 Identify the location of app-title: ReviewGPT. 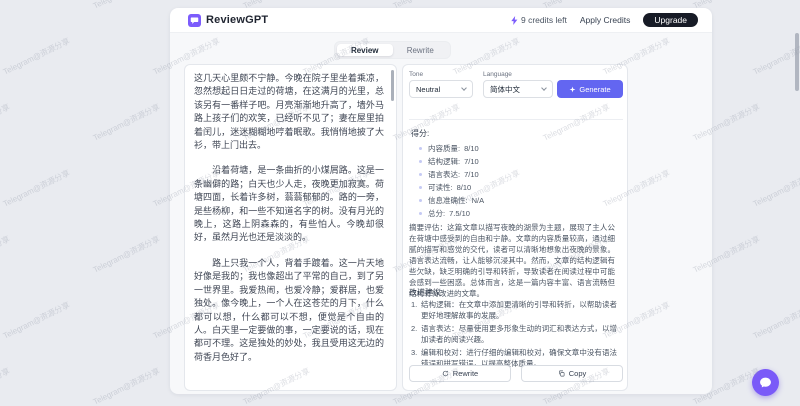
(237, 20).